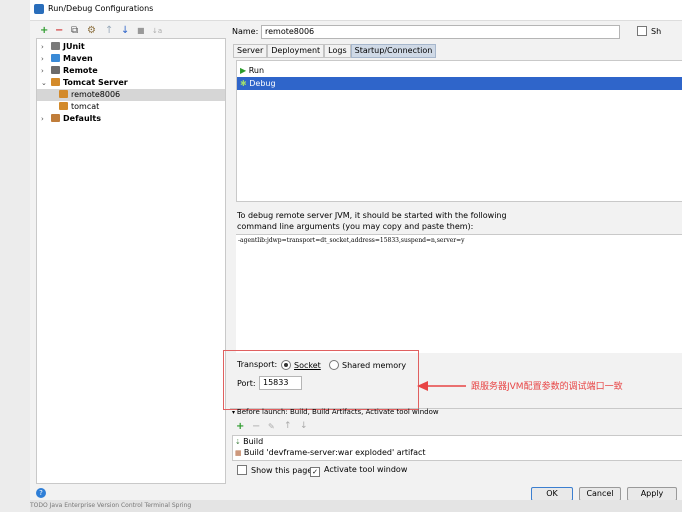  Describe the element at coordinates (656, 31) in the screenshot. I see `share-label: Sh` at that location.